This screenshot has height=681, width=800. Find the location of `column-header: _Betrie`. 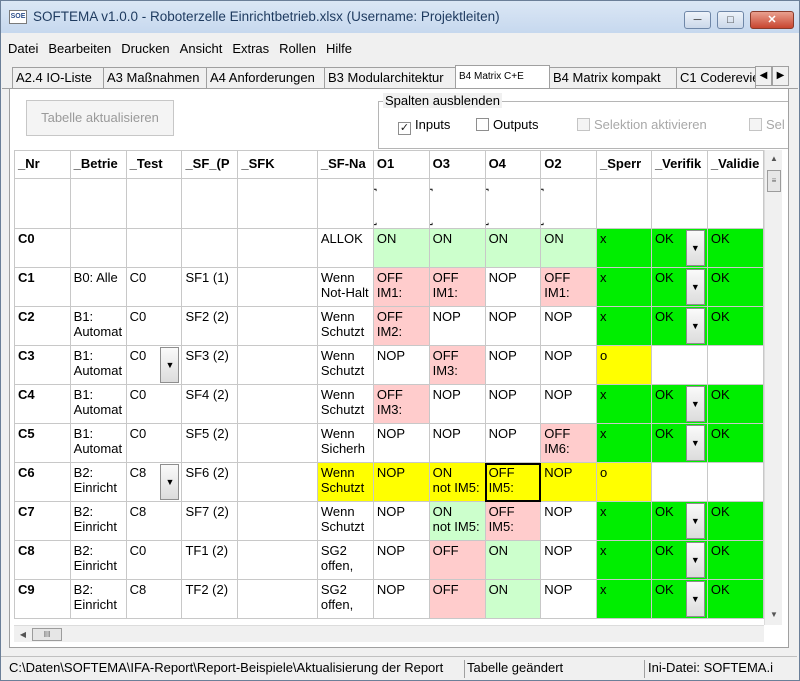

column-header: _Betrie is located at coordinates (98, 164).